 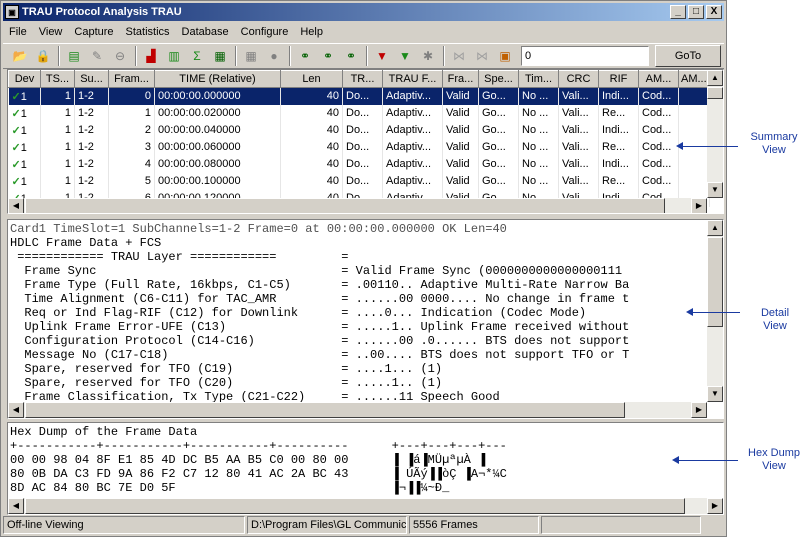 I want to click on link-icon: ⋈, so click(x=482, y=56).